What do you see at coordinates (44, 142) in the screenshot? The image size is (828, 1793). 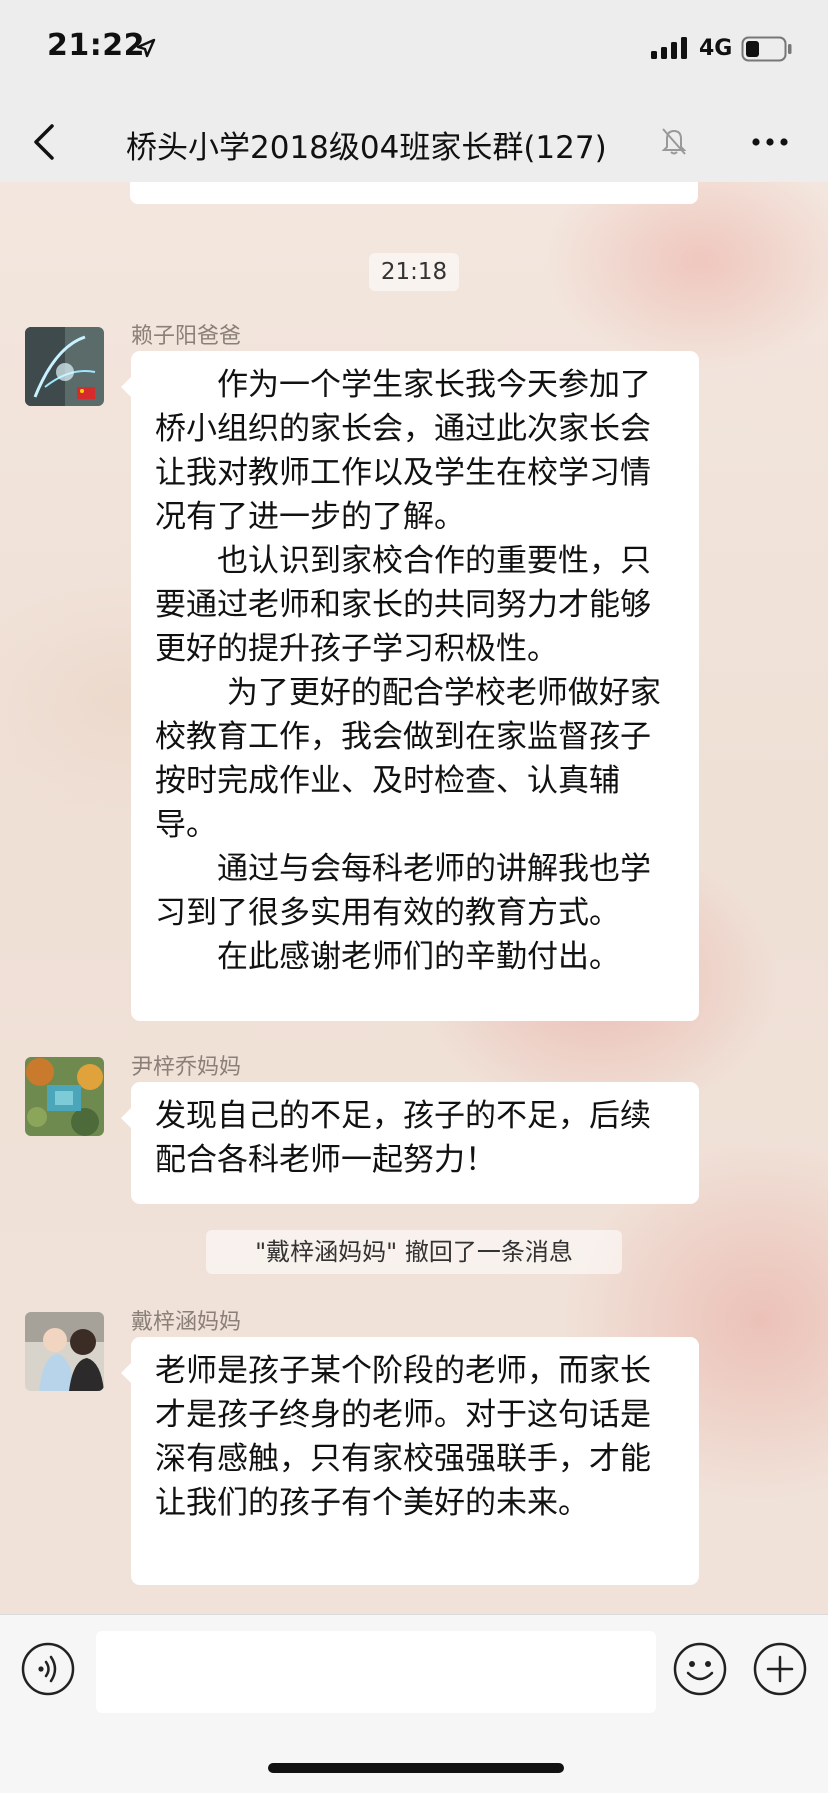 I see `back-icon` at bounding box center [44, 142].